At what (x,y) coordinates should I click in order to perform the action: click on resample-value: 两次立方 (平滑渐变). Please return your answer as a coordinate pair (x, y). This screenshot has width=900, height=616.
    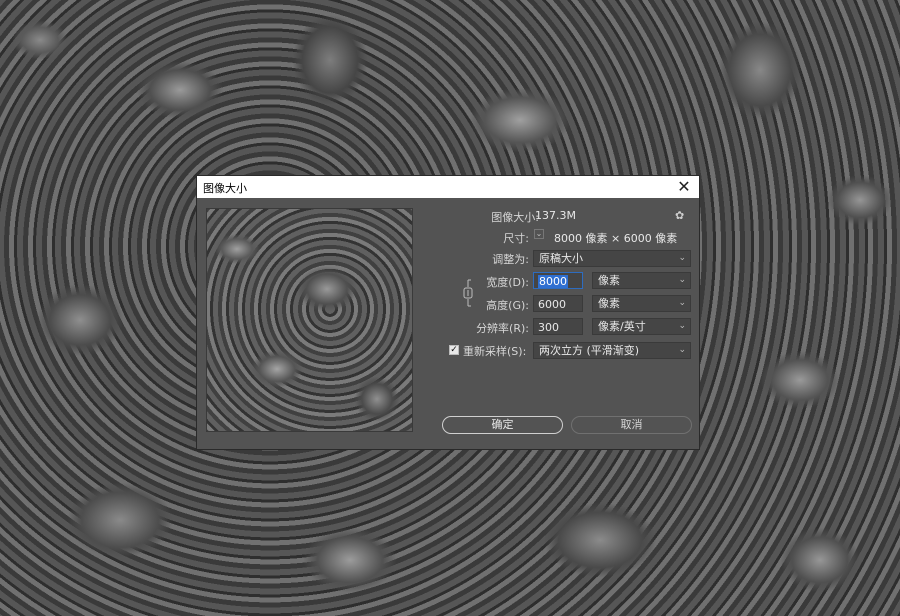
    Looking at the image, I should click on (589, 350).